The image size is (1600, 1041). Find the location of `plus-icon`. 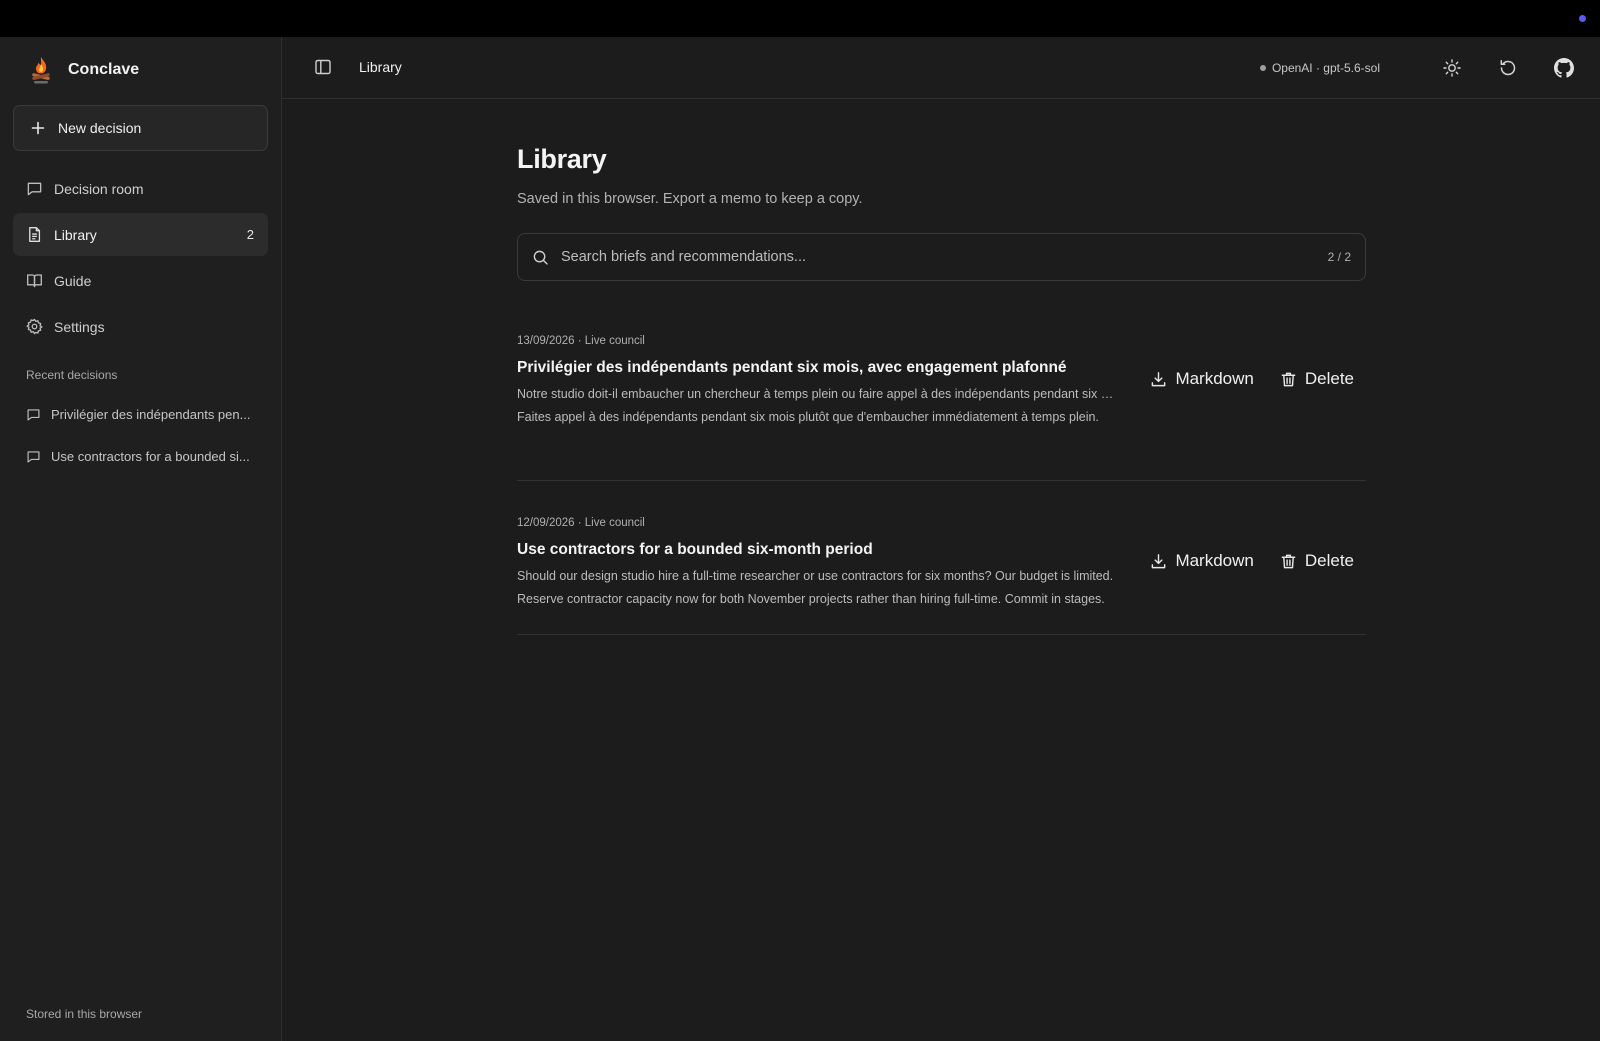

plus-icon is located at coordinates (38, 128).